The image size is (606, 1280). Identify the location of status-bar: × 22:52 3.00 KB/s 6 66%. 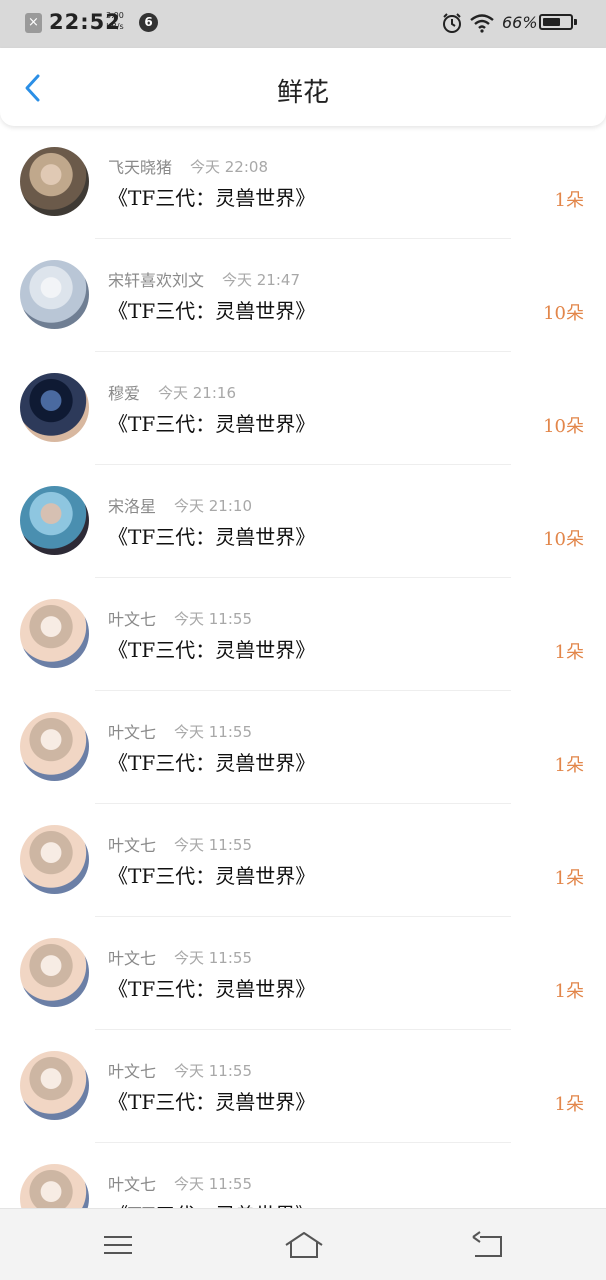
(303, 24).